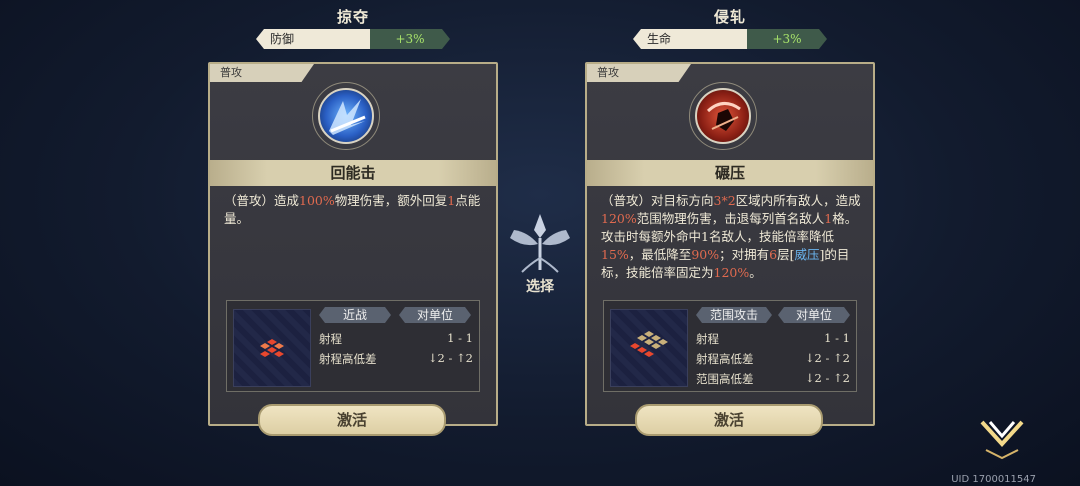 This screenshot has height=486, width=1080. I want to click on option-title: 侵轧, so click(729, 17).